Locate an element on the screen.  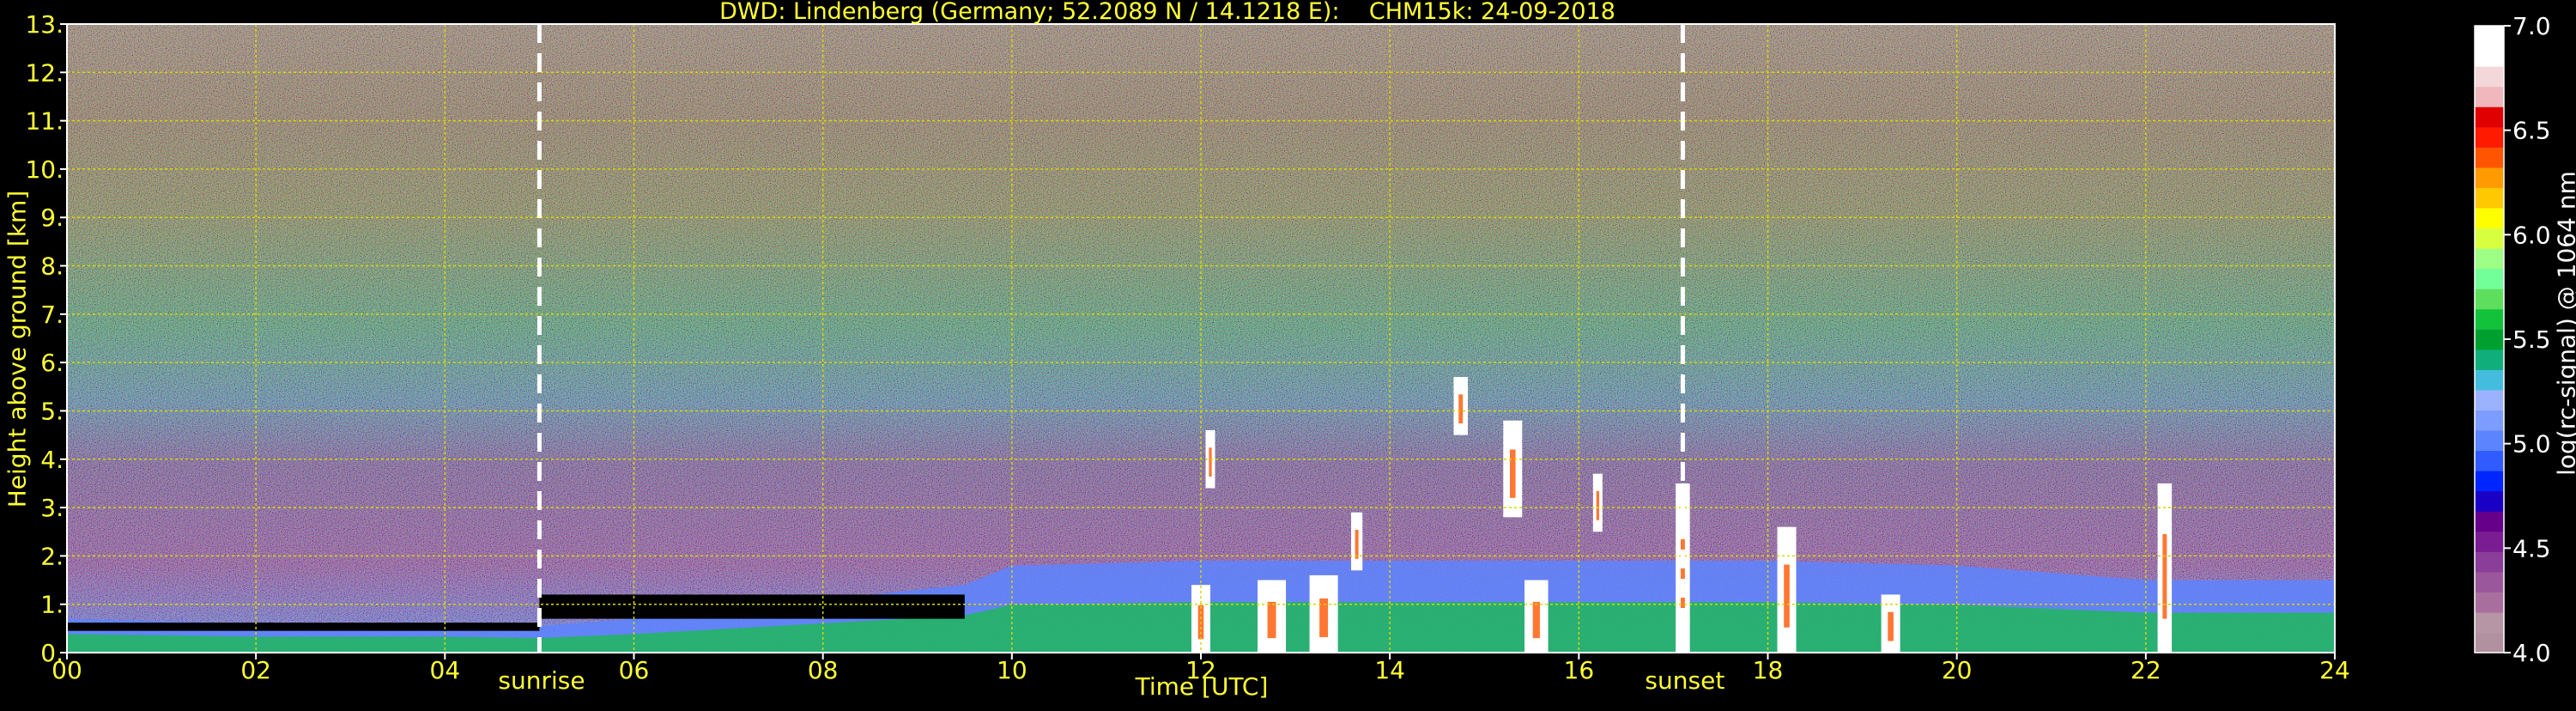
x-tick-label: 14 is located at coordinates (1389, 670).